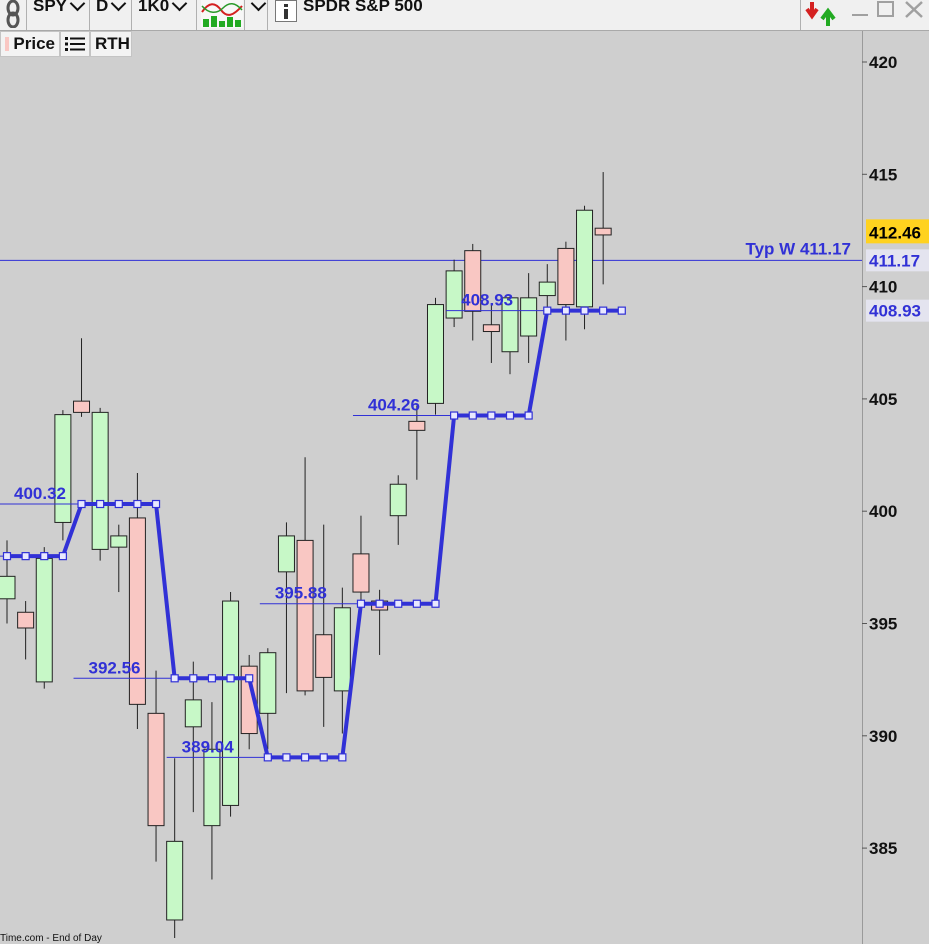 Image resolution: width=929 pixels, height=944 pixels. I want to click on minimize-icon, so click(860, 15).